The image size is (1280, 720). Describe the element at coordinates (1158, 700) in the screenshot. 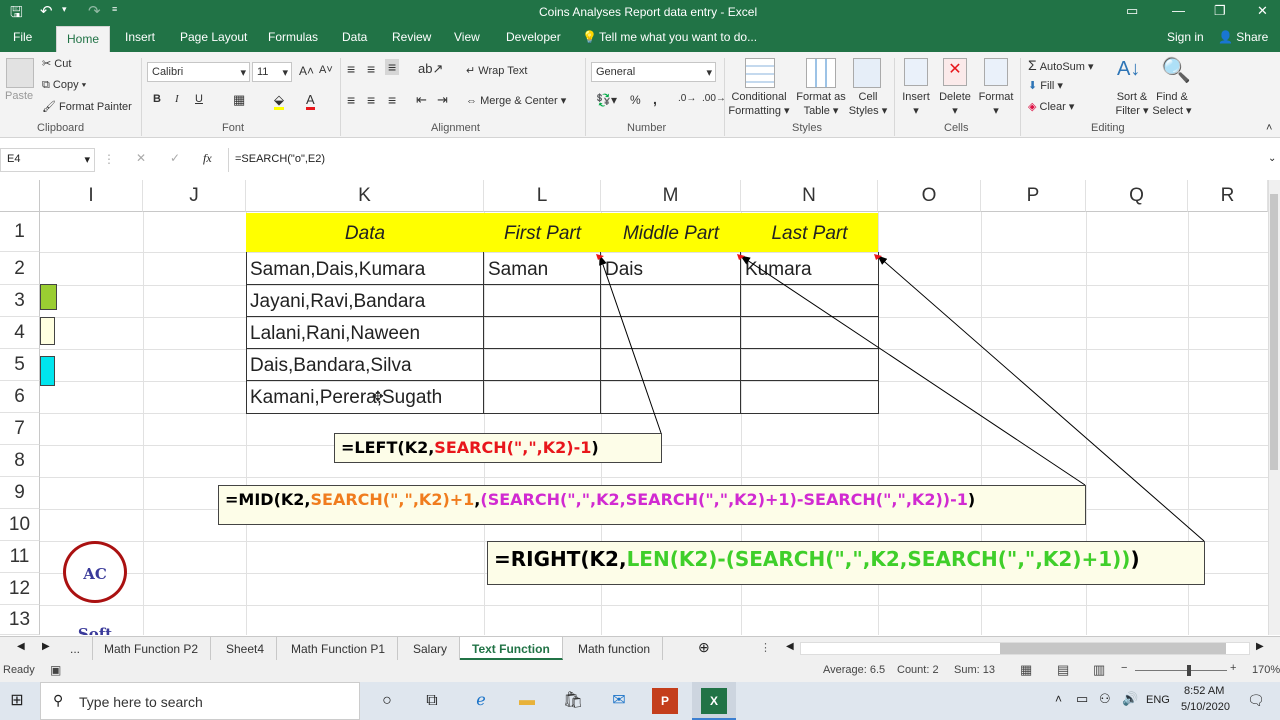

I see `language-indicator: ENG` at that location.